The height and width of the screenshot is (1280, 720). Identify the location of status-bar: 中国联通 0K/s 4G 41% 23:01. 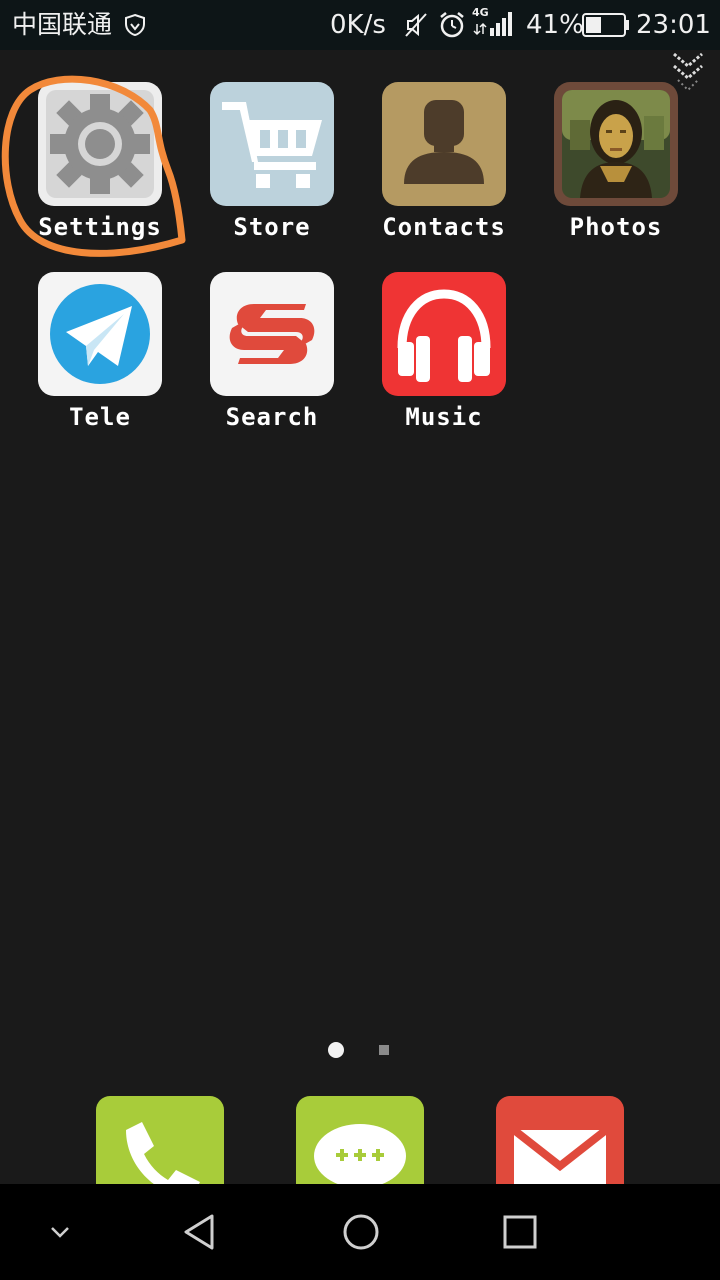
(360, 25).